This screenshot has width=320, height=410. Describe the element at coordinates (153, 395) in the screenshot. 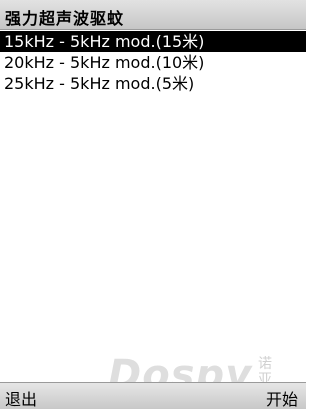

I see `softkey-bar: 退出 开始` at that location.